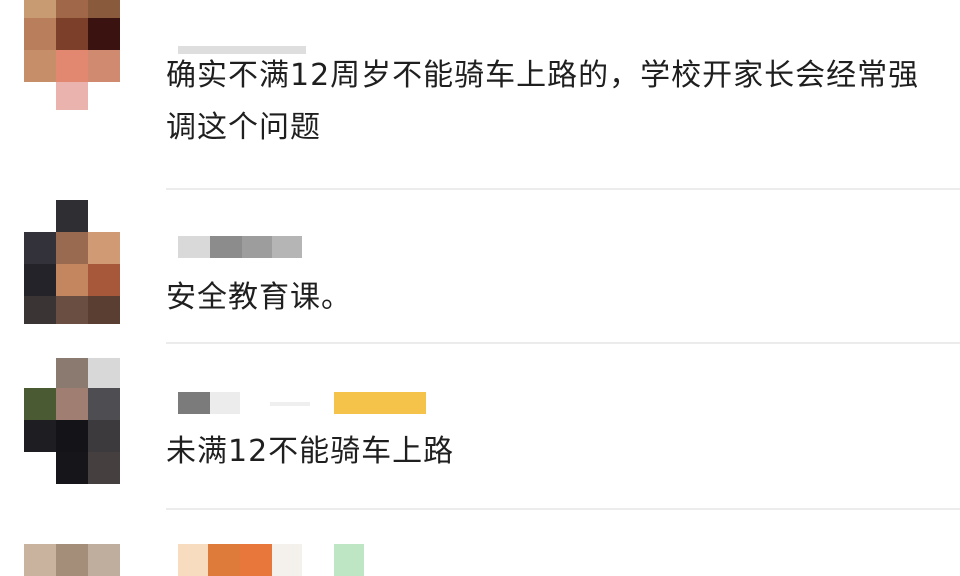 This screenshot has width=960, height=576. Describe the element at coordinates (310, 451) in the screenshot. I see `comment-text: 未满12不能骑车上路` at that location.